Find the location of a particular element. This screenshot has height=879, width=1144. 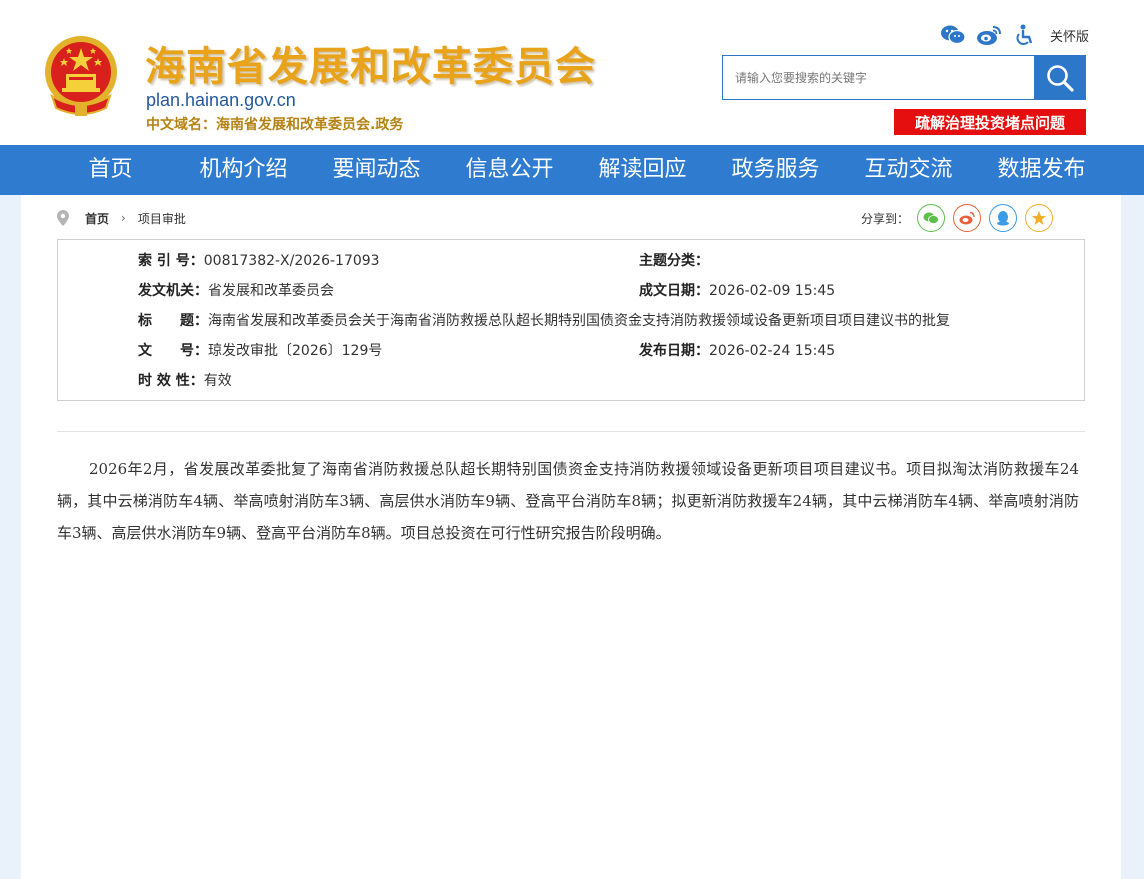

meta-topic: 主题分类： is located at coordinates (674, 260).